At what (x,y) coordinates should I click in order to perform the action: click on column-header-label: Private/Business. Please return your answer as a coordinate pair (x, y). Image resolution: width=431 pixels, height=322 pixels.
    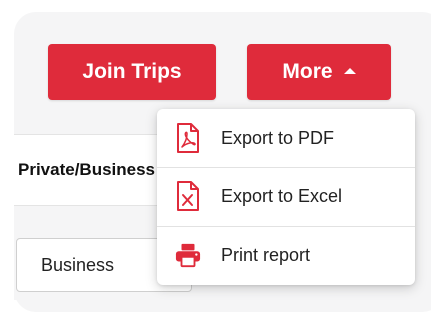
    Looking at the image, I should click on (87, 169).